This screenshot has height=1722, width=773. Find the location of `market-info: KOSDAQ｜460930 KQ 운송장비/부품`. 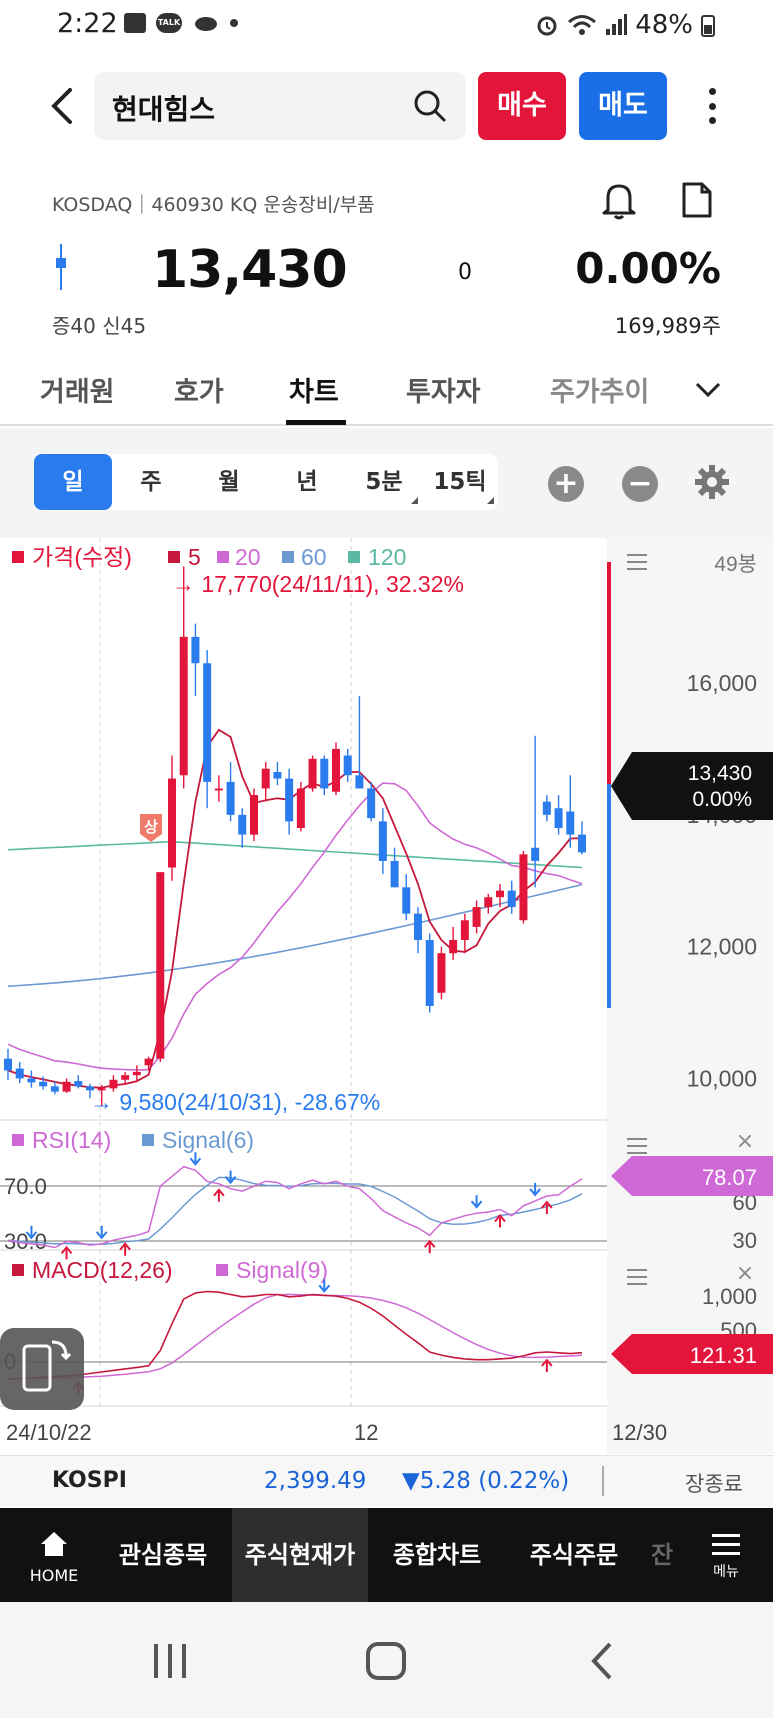

market-info: KOSDAQ｜460930 KQ 운송장비/부품 is located at coordinates (213, 205).